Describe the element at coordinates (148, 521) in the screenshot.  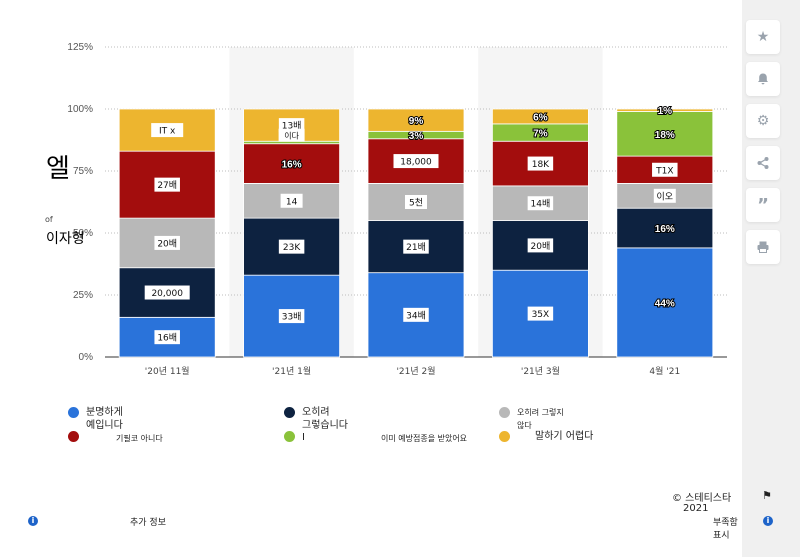
I see `additional-info-link: 추가 정보` at that location.